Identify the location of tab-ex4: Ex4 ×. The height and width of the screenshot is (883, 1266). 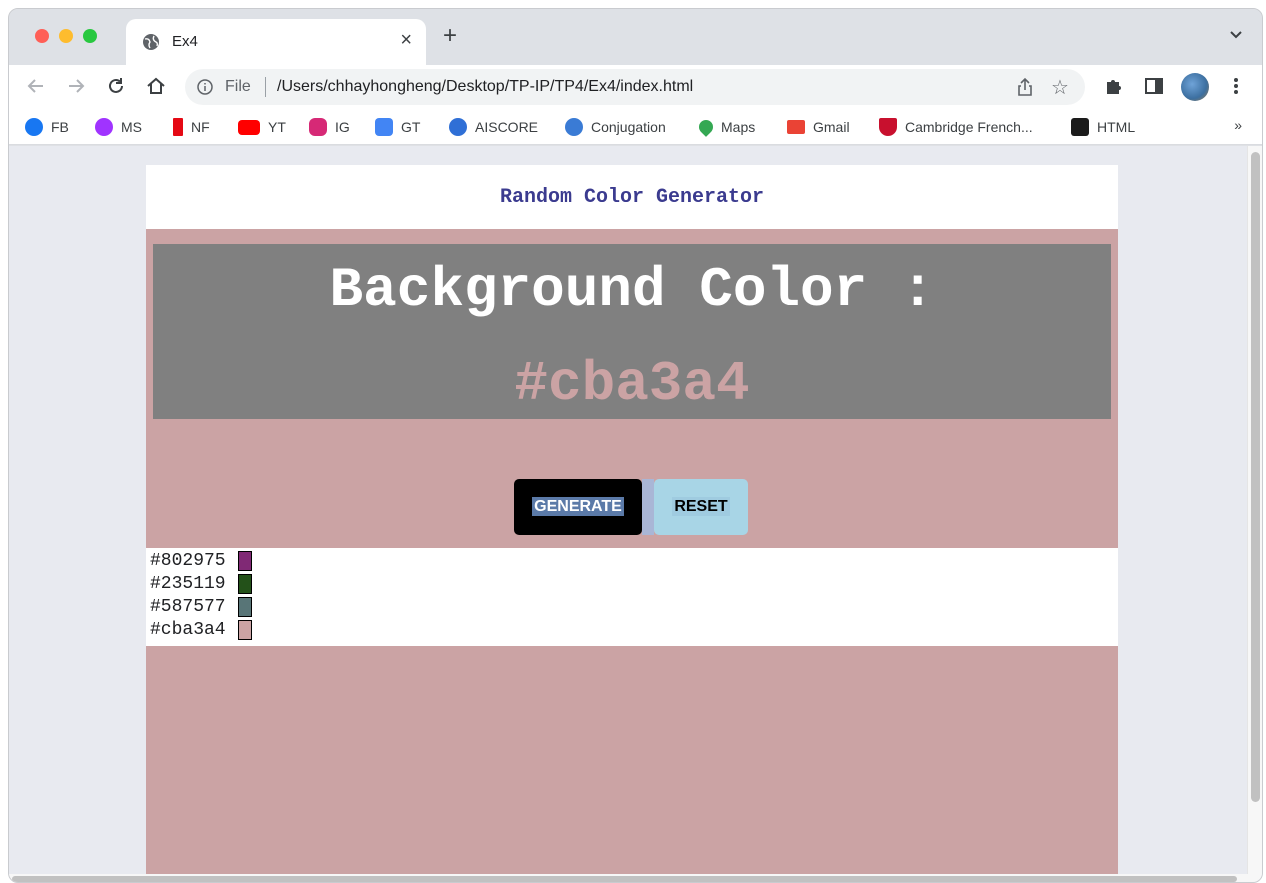
(276, 42).